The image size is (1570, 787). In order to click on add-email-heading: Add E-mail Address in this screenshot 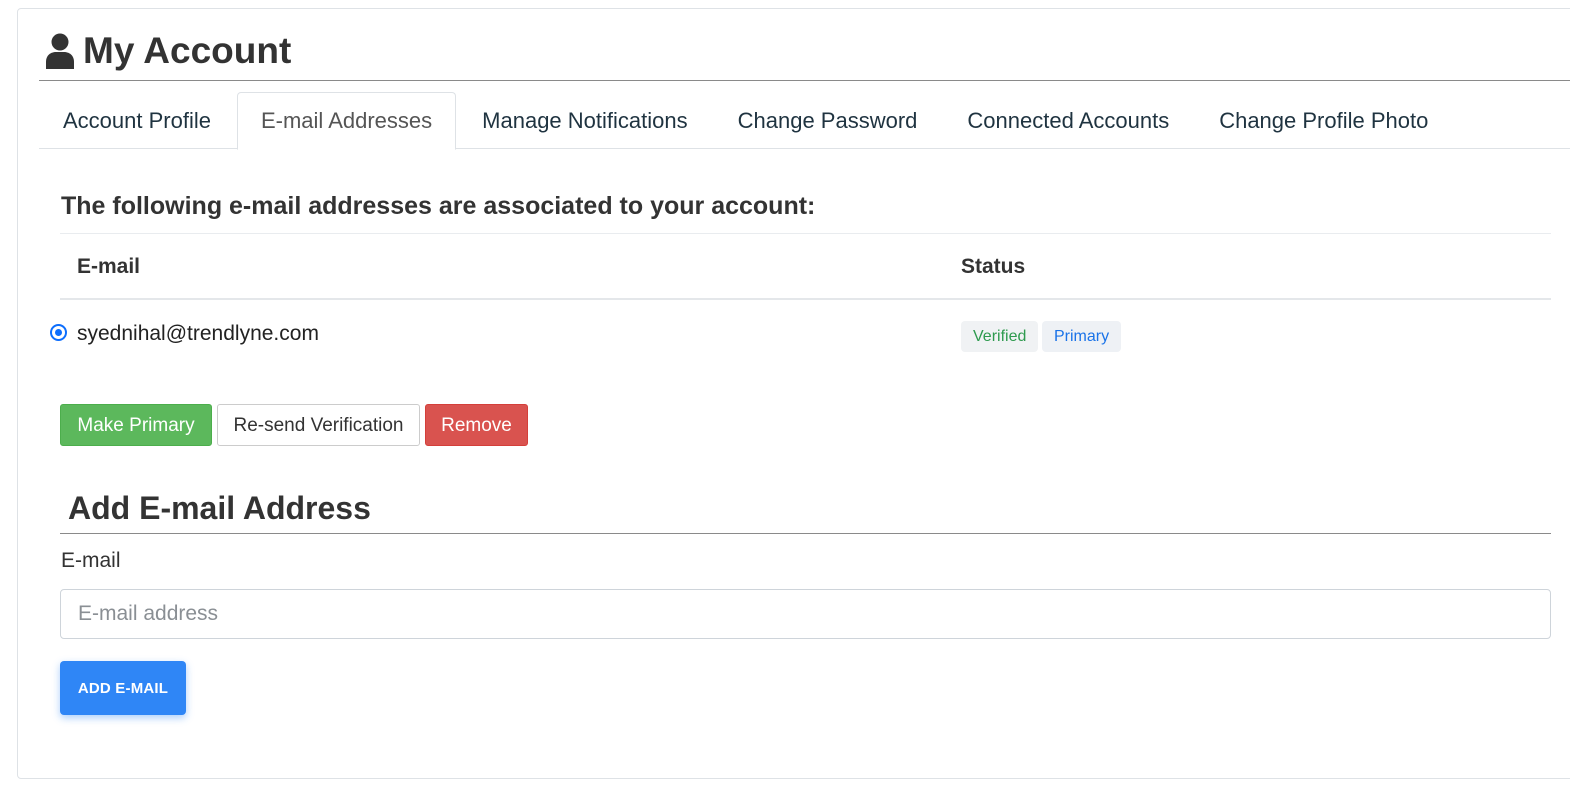, I will do `click(219, 508)`.